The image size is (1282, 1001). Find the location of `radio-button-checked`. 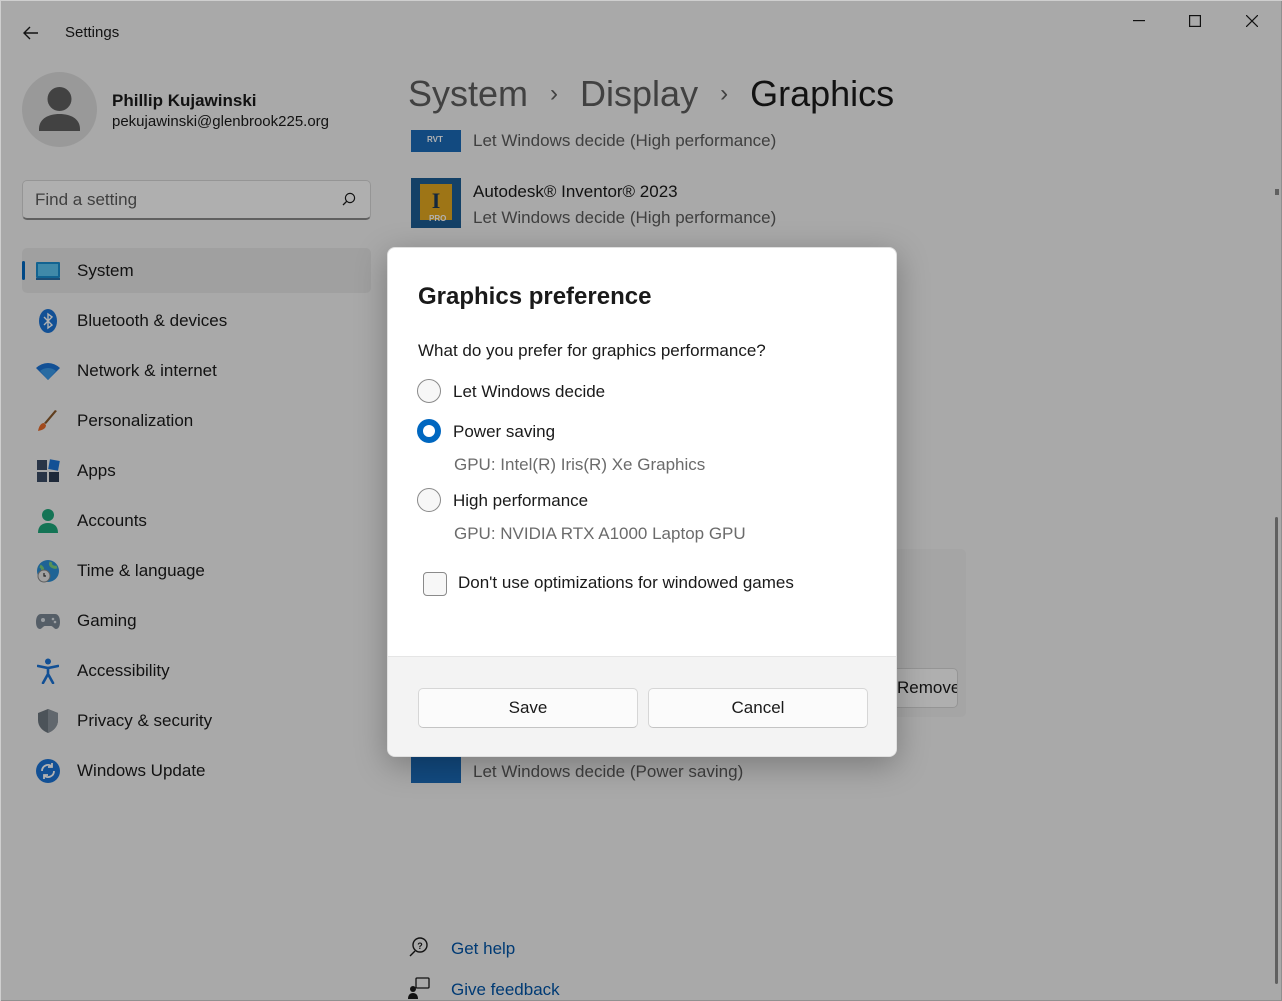

radio-button-checked is located at coordinates (429, 431).